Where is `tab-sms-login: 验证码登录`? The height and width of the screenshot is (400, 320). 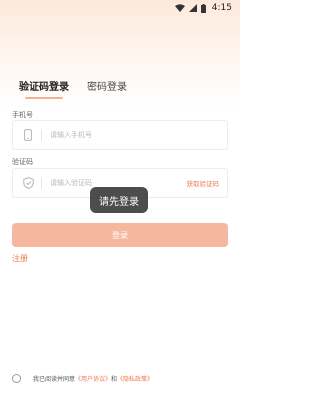 tab-sms-login: 验证码登录 is located at coordinates (44, 88).